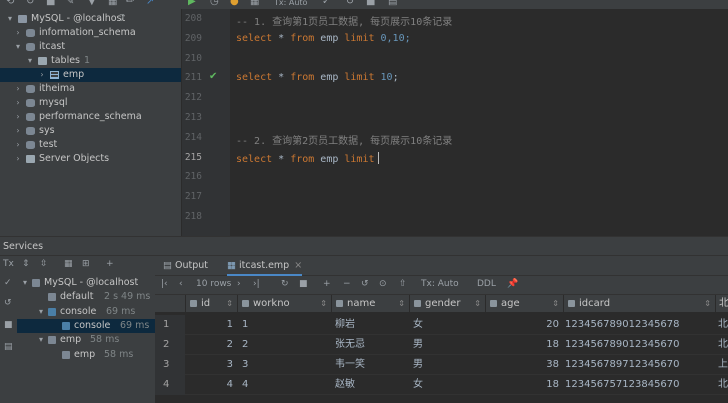 Image resolution: width=728 pixels, height=403 pixels. Describe the element at coordinates (383, 284) in the screenshot. I see `preview-icon: ⊙` at that location.